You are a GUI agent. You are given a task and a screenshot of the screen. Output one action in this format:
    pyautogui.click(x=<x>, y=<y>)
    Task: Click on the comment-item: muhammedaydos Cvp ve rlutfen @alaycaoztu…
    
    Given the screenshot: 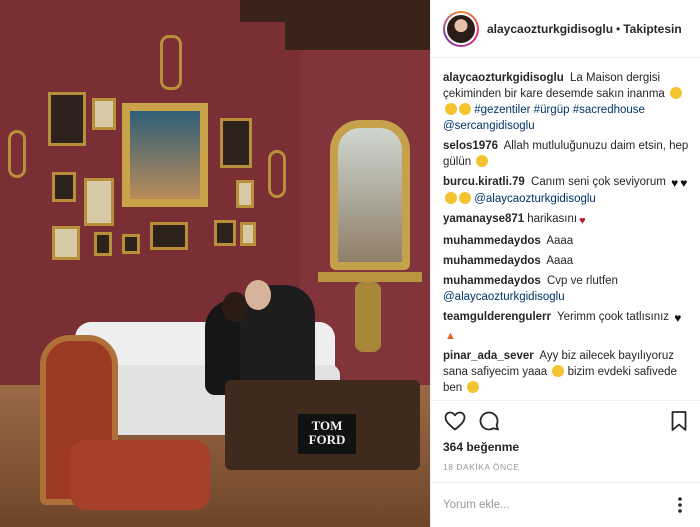 What is the action you would take?
    pyautogui.click(x=566, y=289)
    